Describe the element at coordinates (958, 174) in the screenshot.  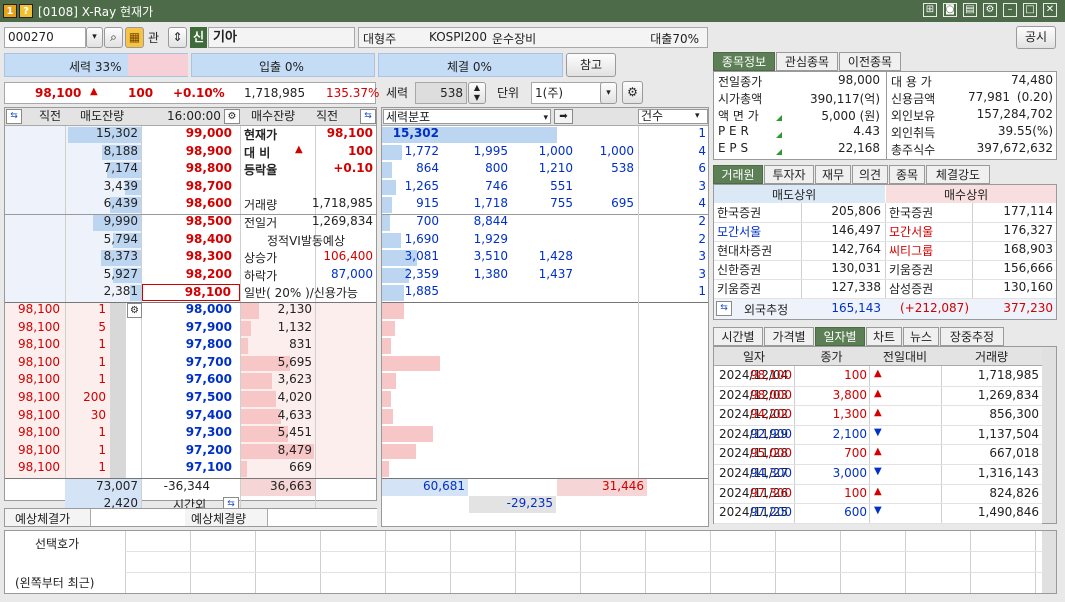
I see `tab-broker-5: 체결강도` at that location.